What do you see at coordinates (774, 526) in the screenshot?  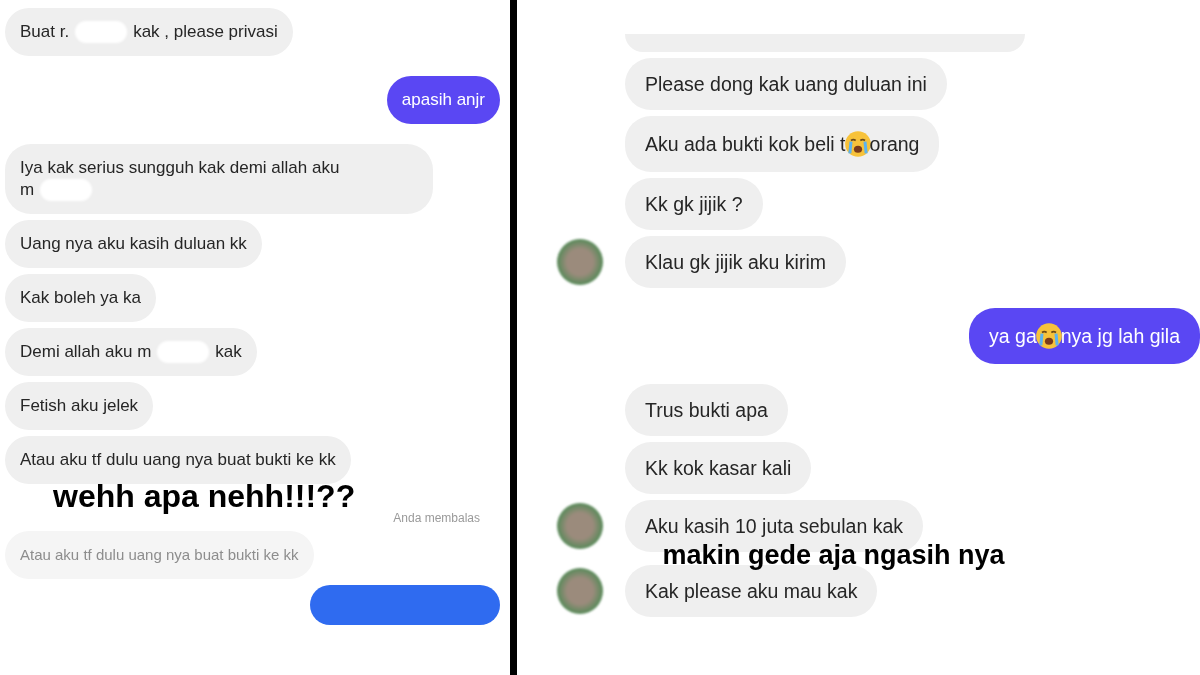 I see `message-text: Aku kasih 10 juta sebulan kak` at bounding box center [774, 526].